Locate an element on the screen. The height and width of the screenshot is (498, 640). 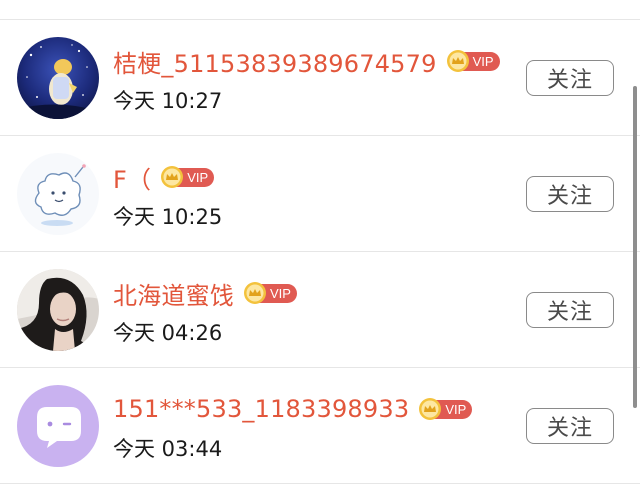
follow-time: 今天 10:27 is located at coordinates (168, 101).